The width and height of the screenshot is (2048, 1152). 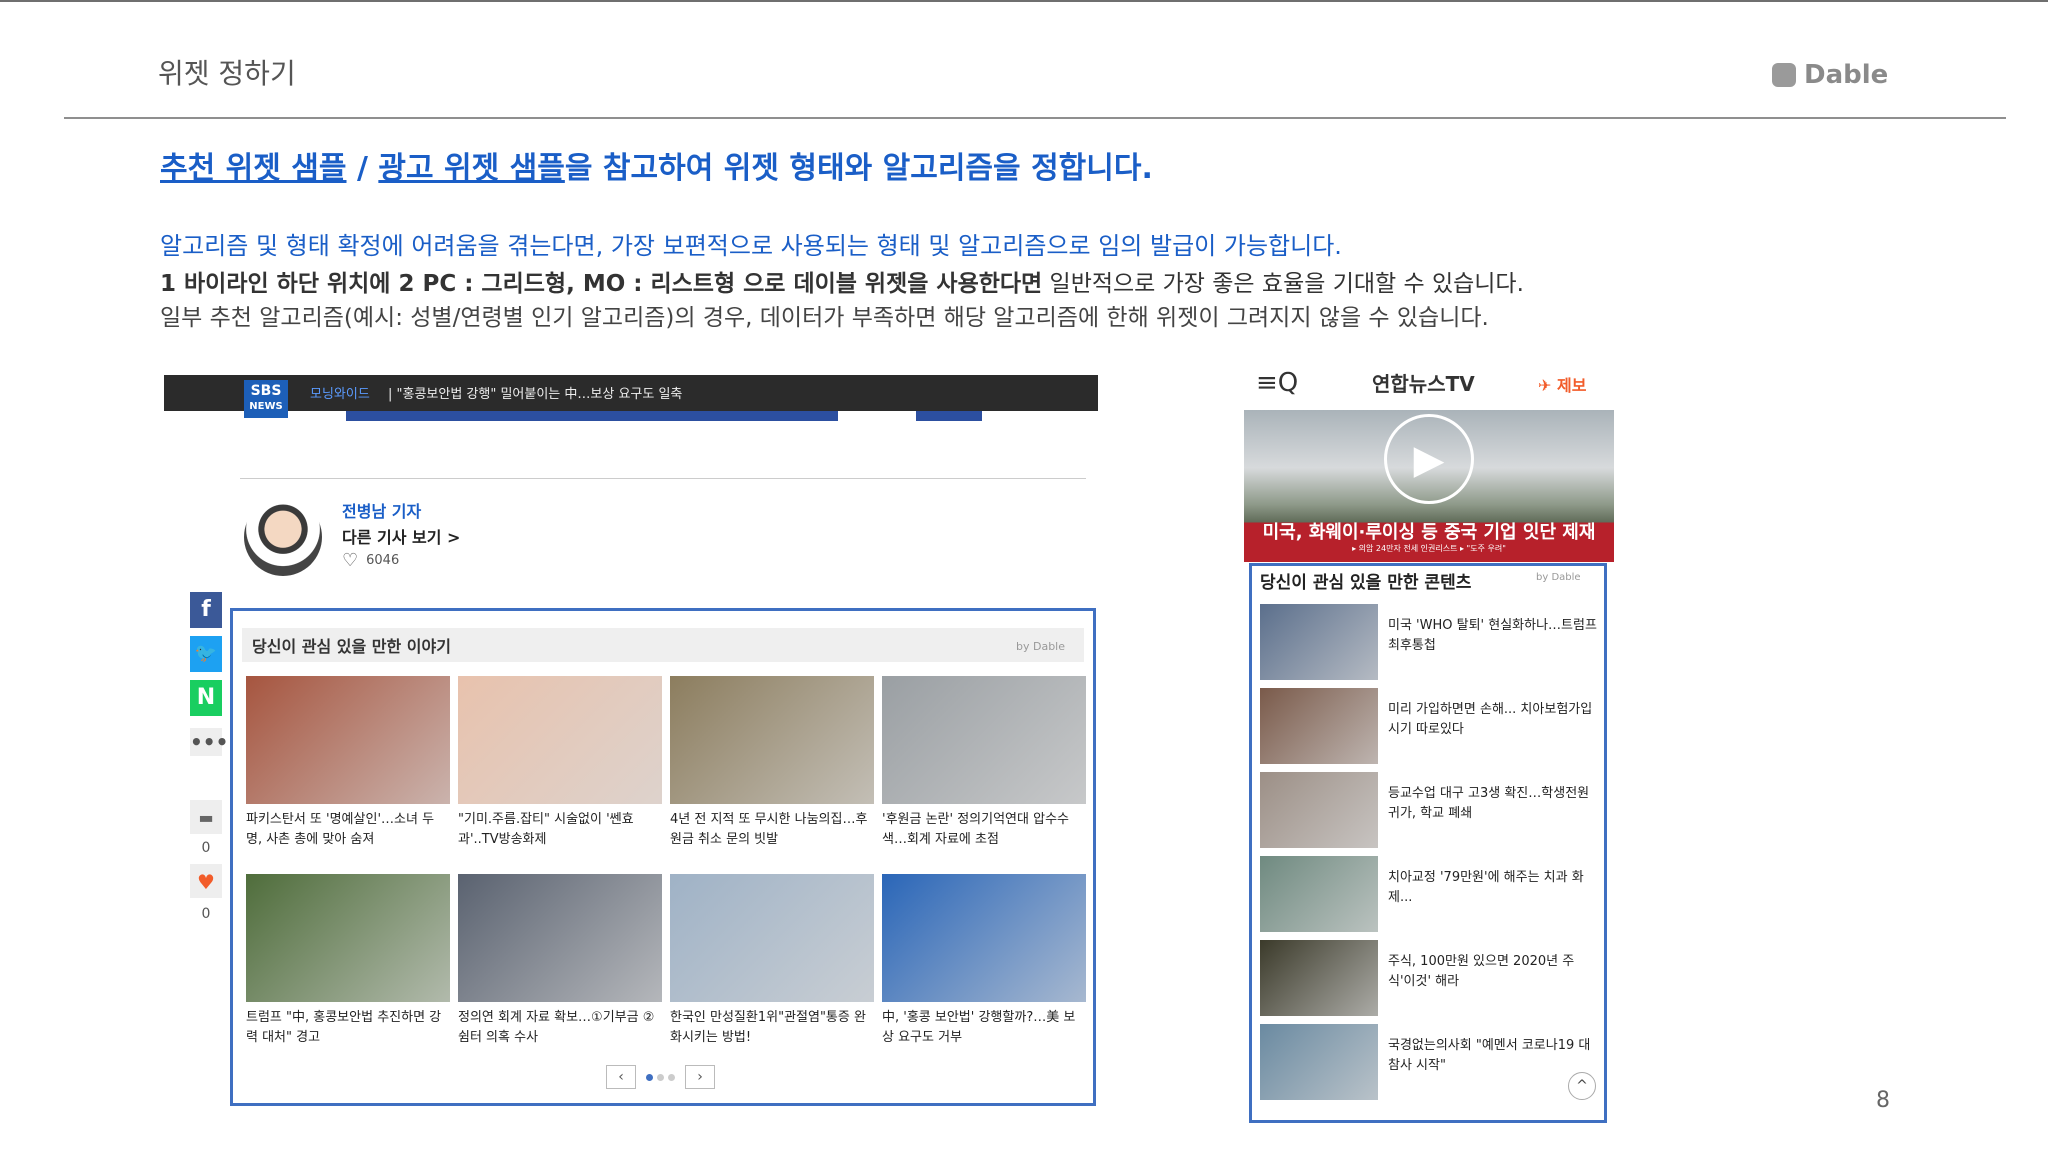 What do you see at coordinates (206, 698) in the screenshot?
I see `naver-share-icon: N` at bounding box center [206, 698].